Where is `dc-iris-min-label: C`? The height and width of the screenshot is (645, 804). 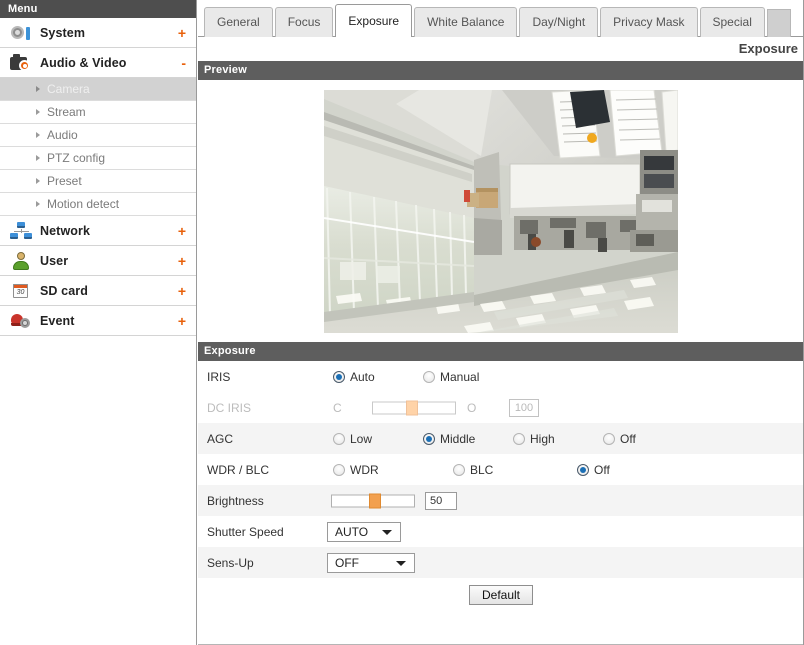
dc-iris-min-label: C is located at coordinates (337, 407).